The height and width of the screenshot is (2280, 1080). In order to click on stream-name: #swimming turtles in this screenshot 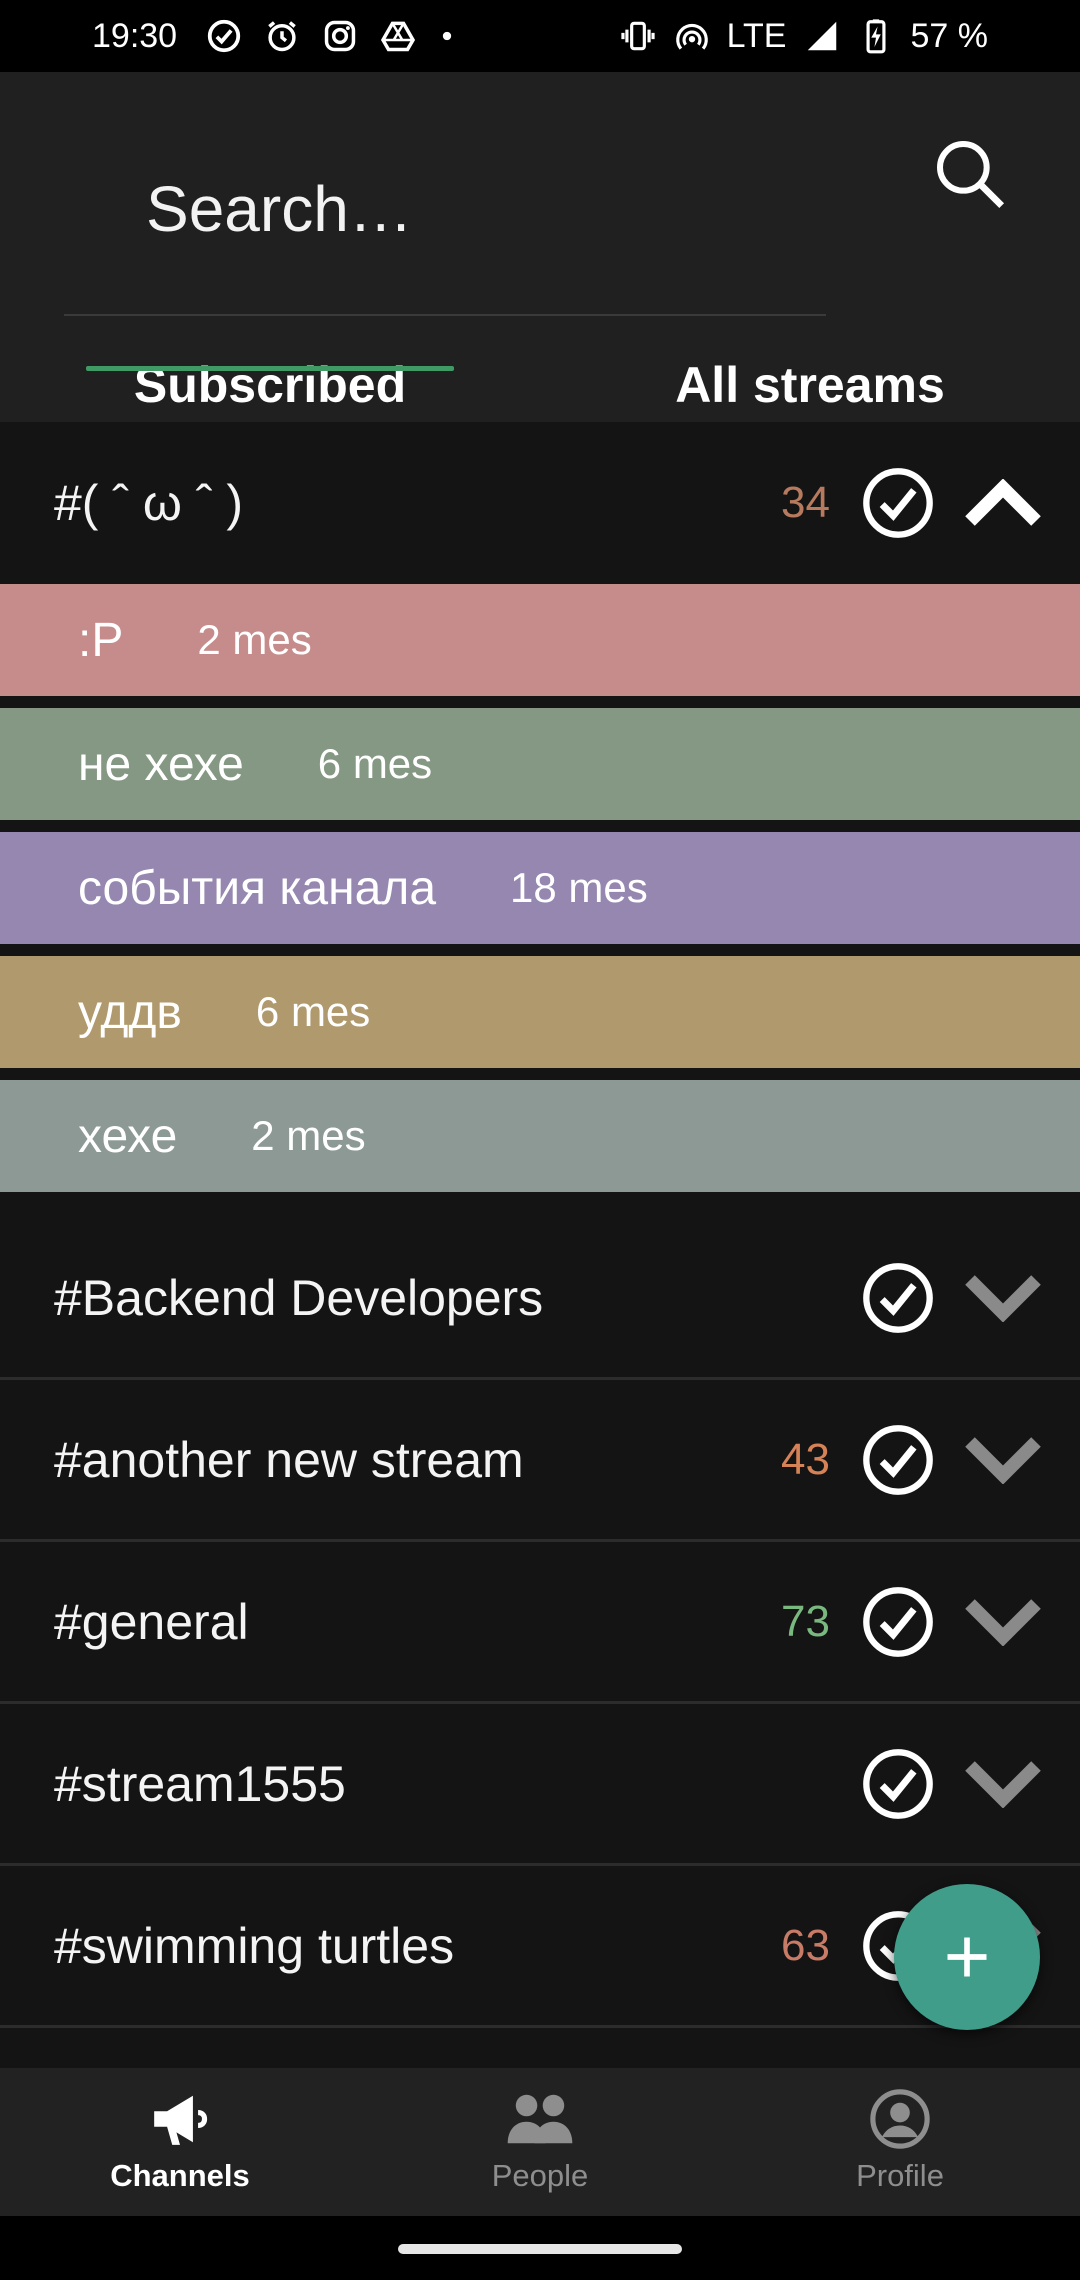, I will do `click(254, 1945)`.